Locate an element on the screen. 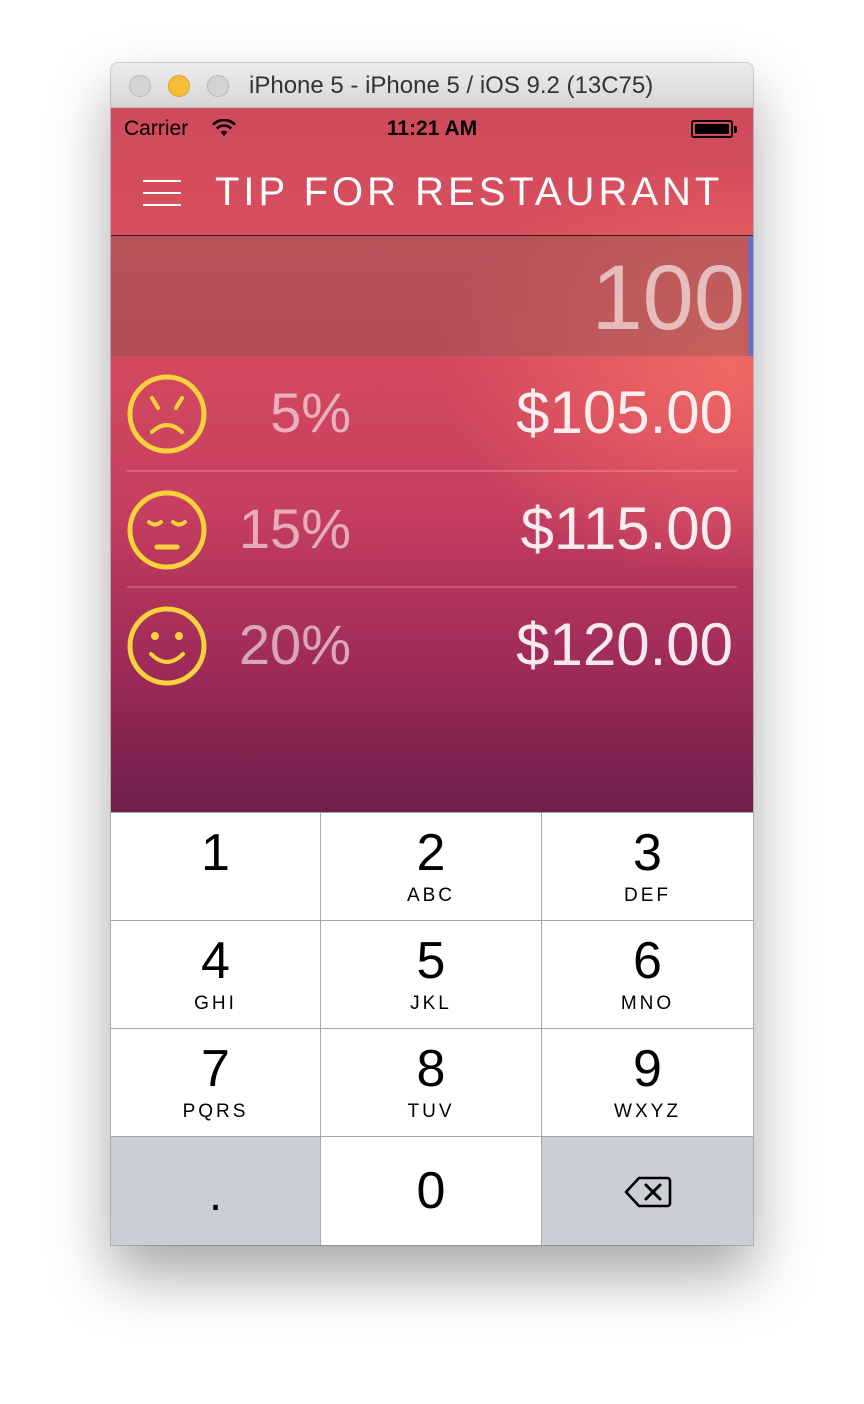  bill-amount-input: 100 is located at coordinates (432, 296).